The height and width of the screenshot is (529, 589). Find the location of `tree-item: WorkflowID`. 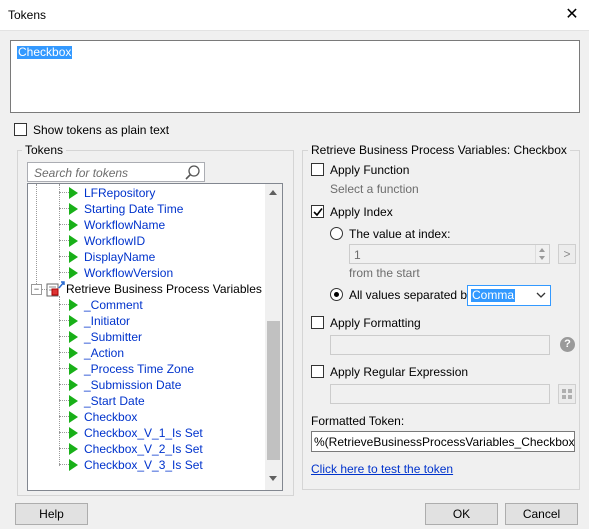

tree-item: WorkflowID is located at coordinates (107, 242).